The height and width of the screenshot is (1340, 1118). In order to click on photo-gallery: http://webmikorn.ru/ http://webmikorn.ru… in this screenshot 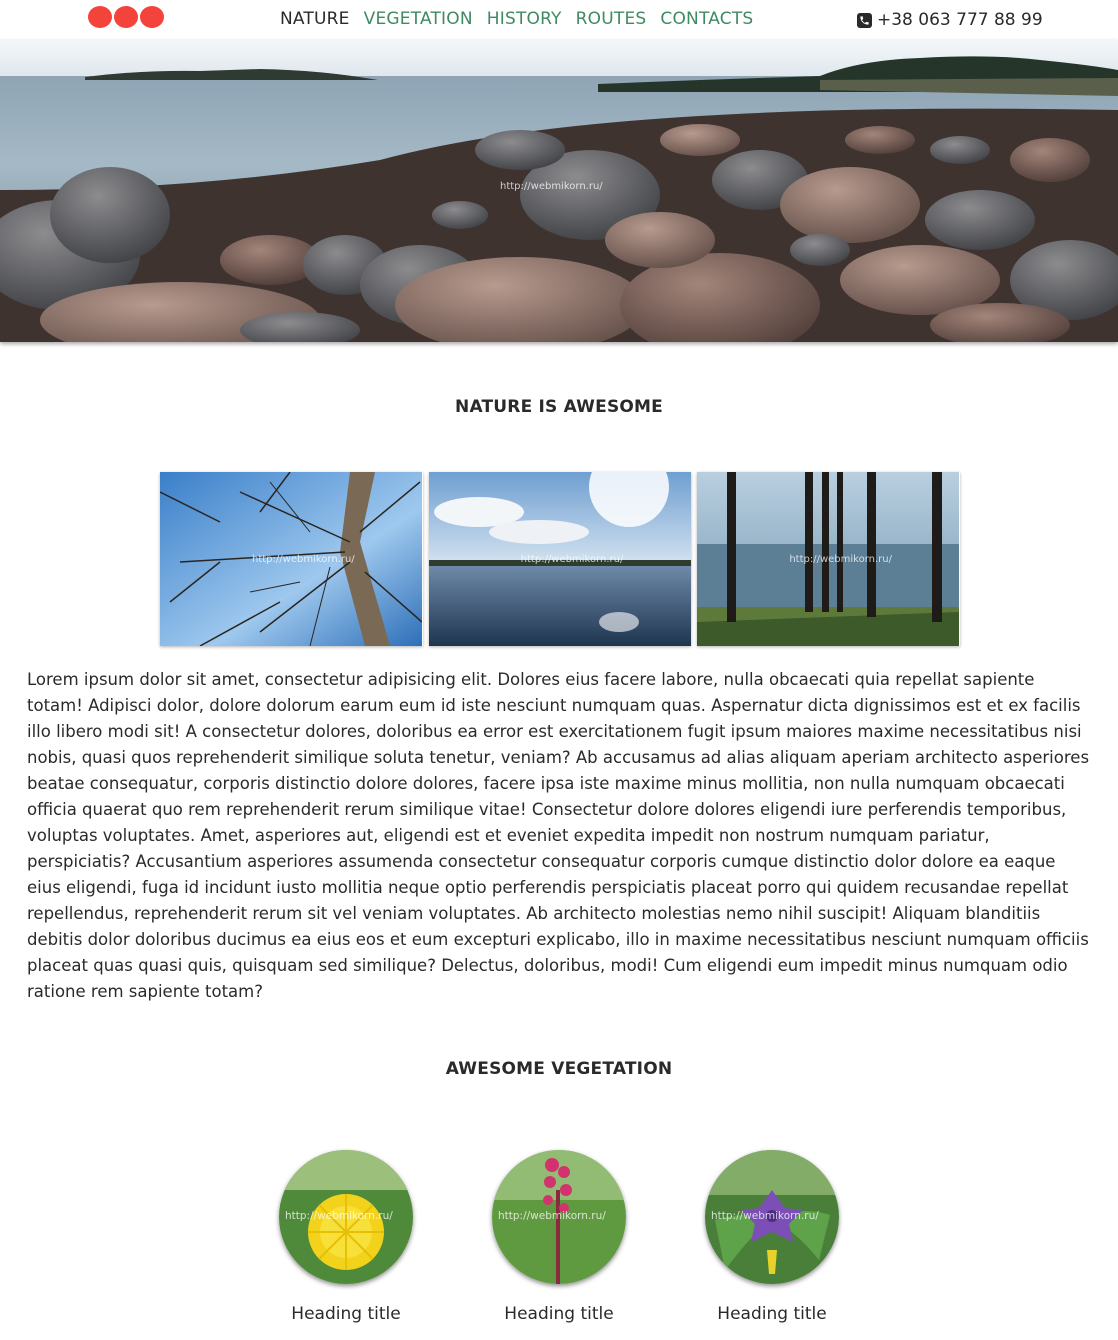, I will do `click(560, 559)`.